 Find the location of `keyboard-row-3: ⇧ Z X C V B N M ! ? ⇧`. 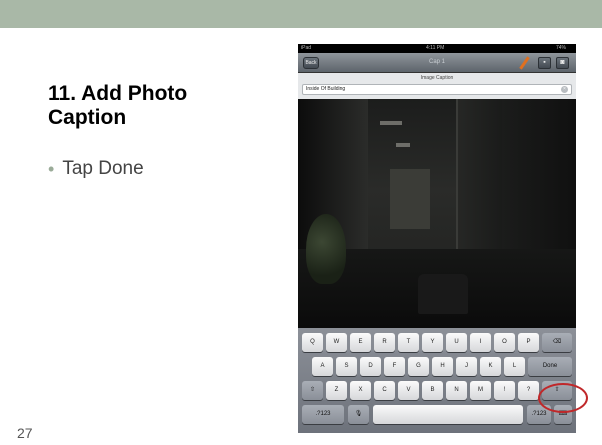

keyboard-row-3: ⇧ Z X C V B N M ! ? ⇧ is located at coordinates (437, 391).